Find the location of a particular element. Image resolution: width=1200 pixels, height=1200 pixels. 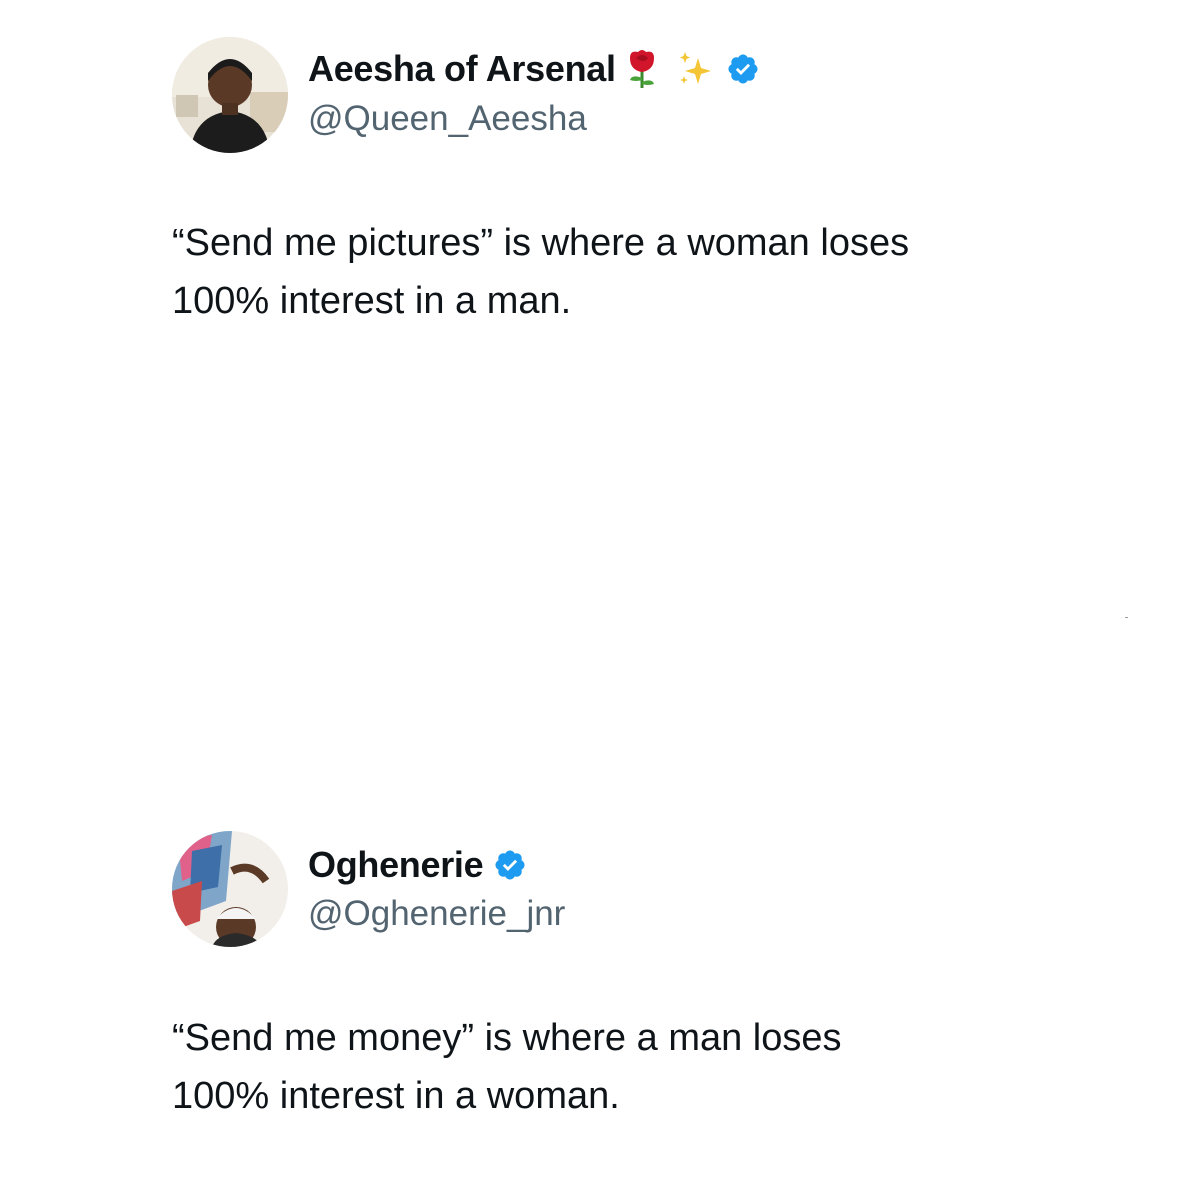

display-name-row: Oghenerie is located at coordinates (417, 865).